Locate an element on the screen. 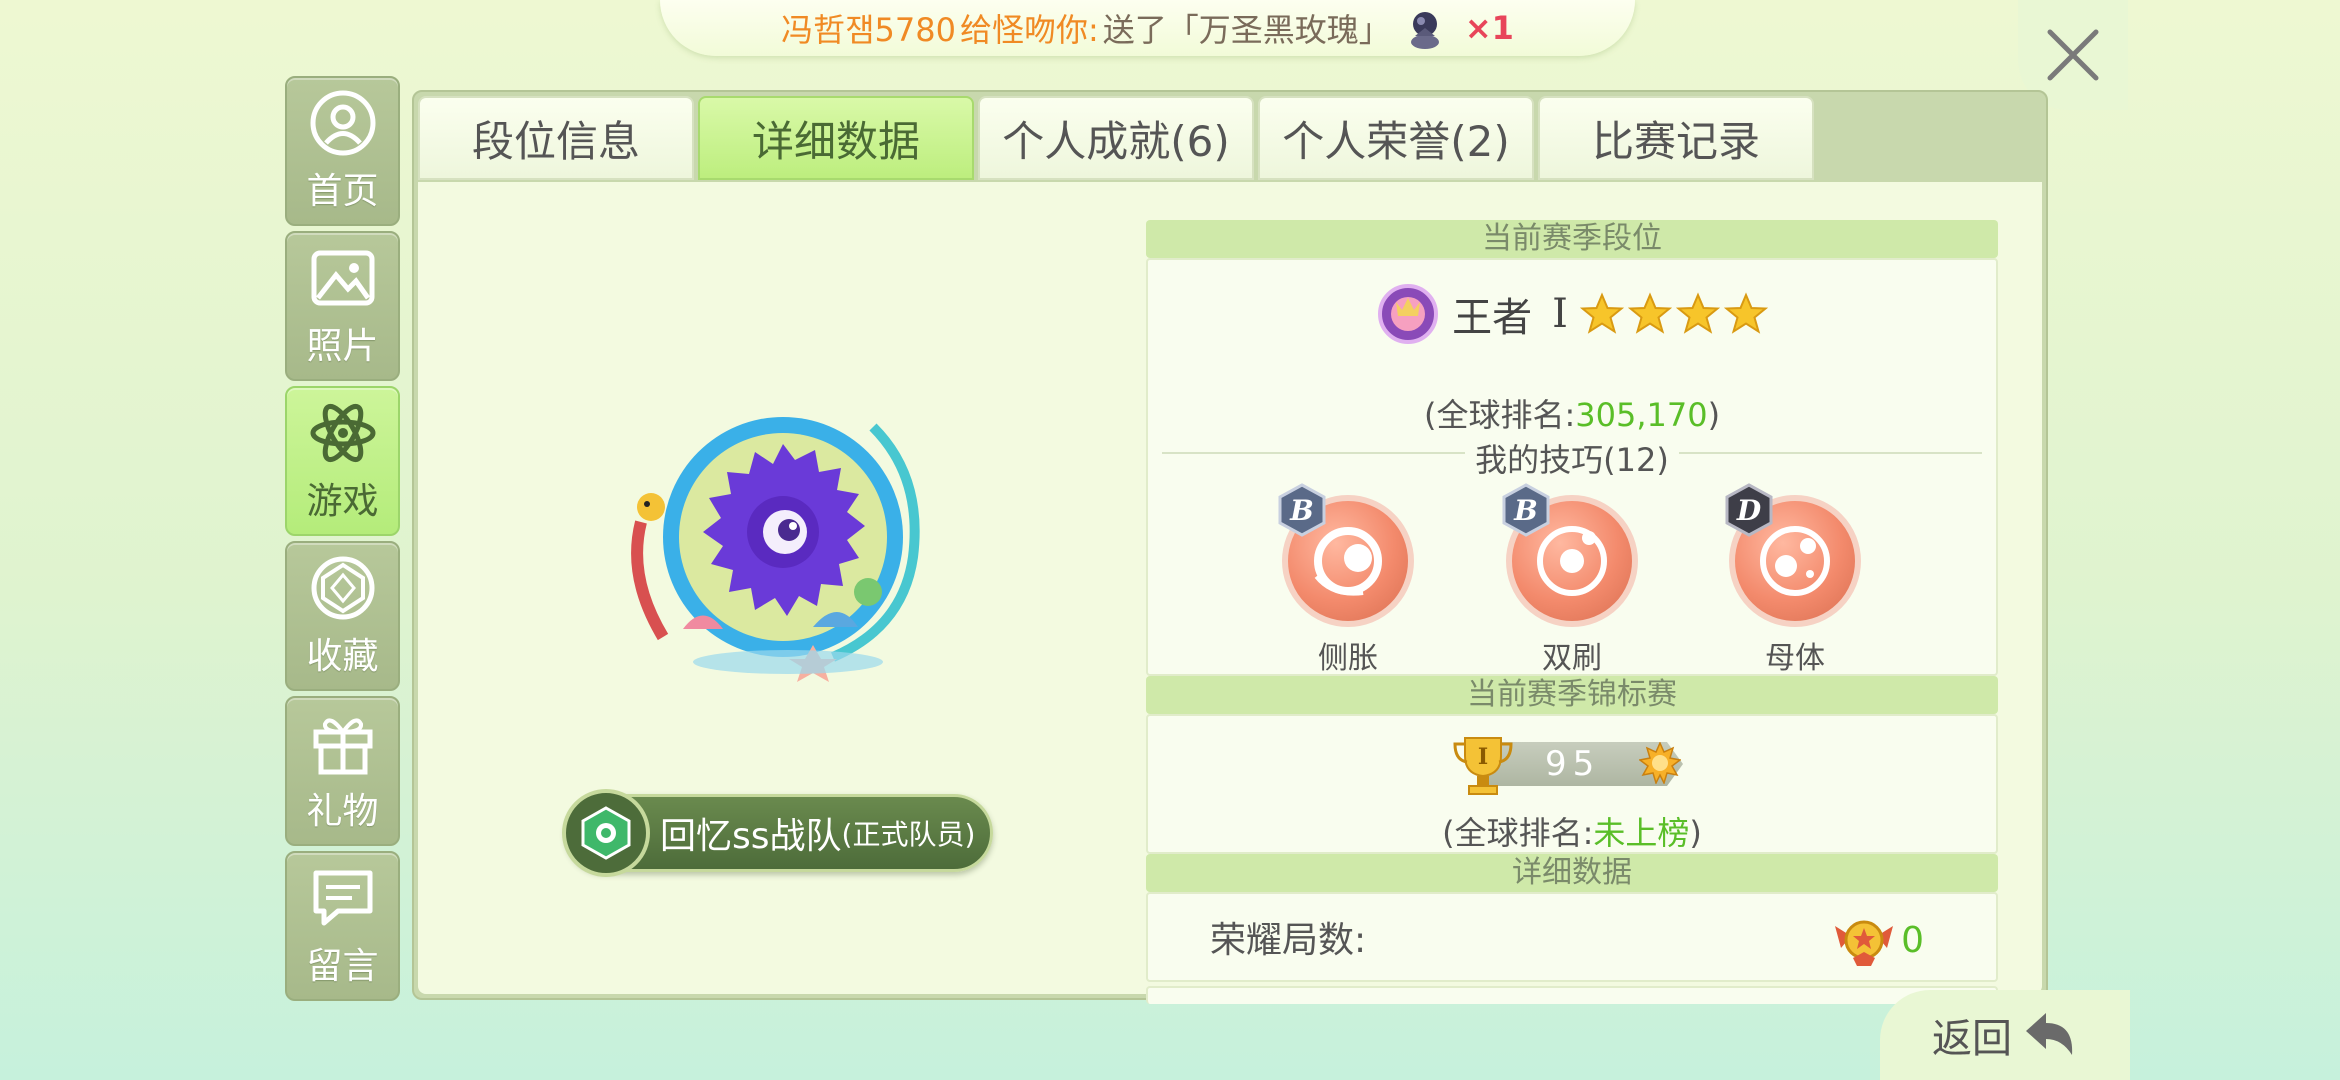  banner-sender: 冯哲잼5780 is located at coordinates (868, 30).